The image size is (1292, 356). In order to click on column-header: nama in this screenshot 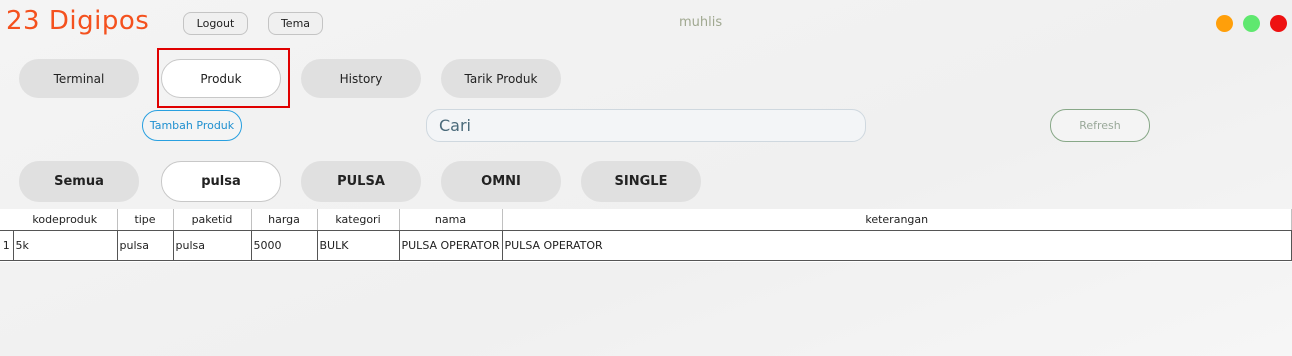, I will do `click(451, 220)`.